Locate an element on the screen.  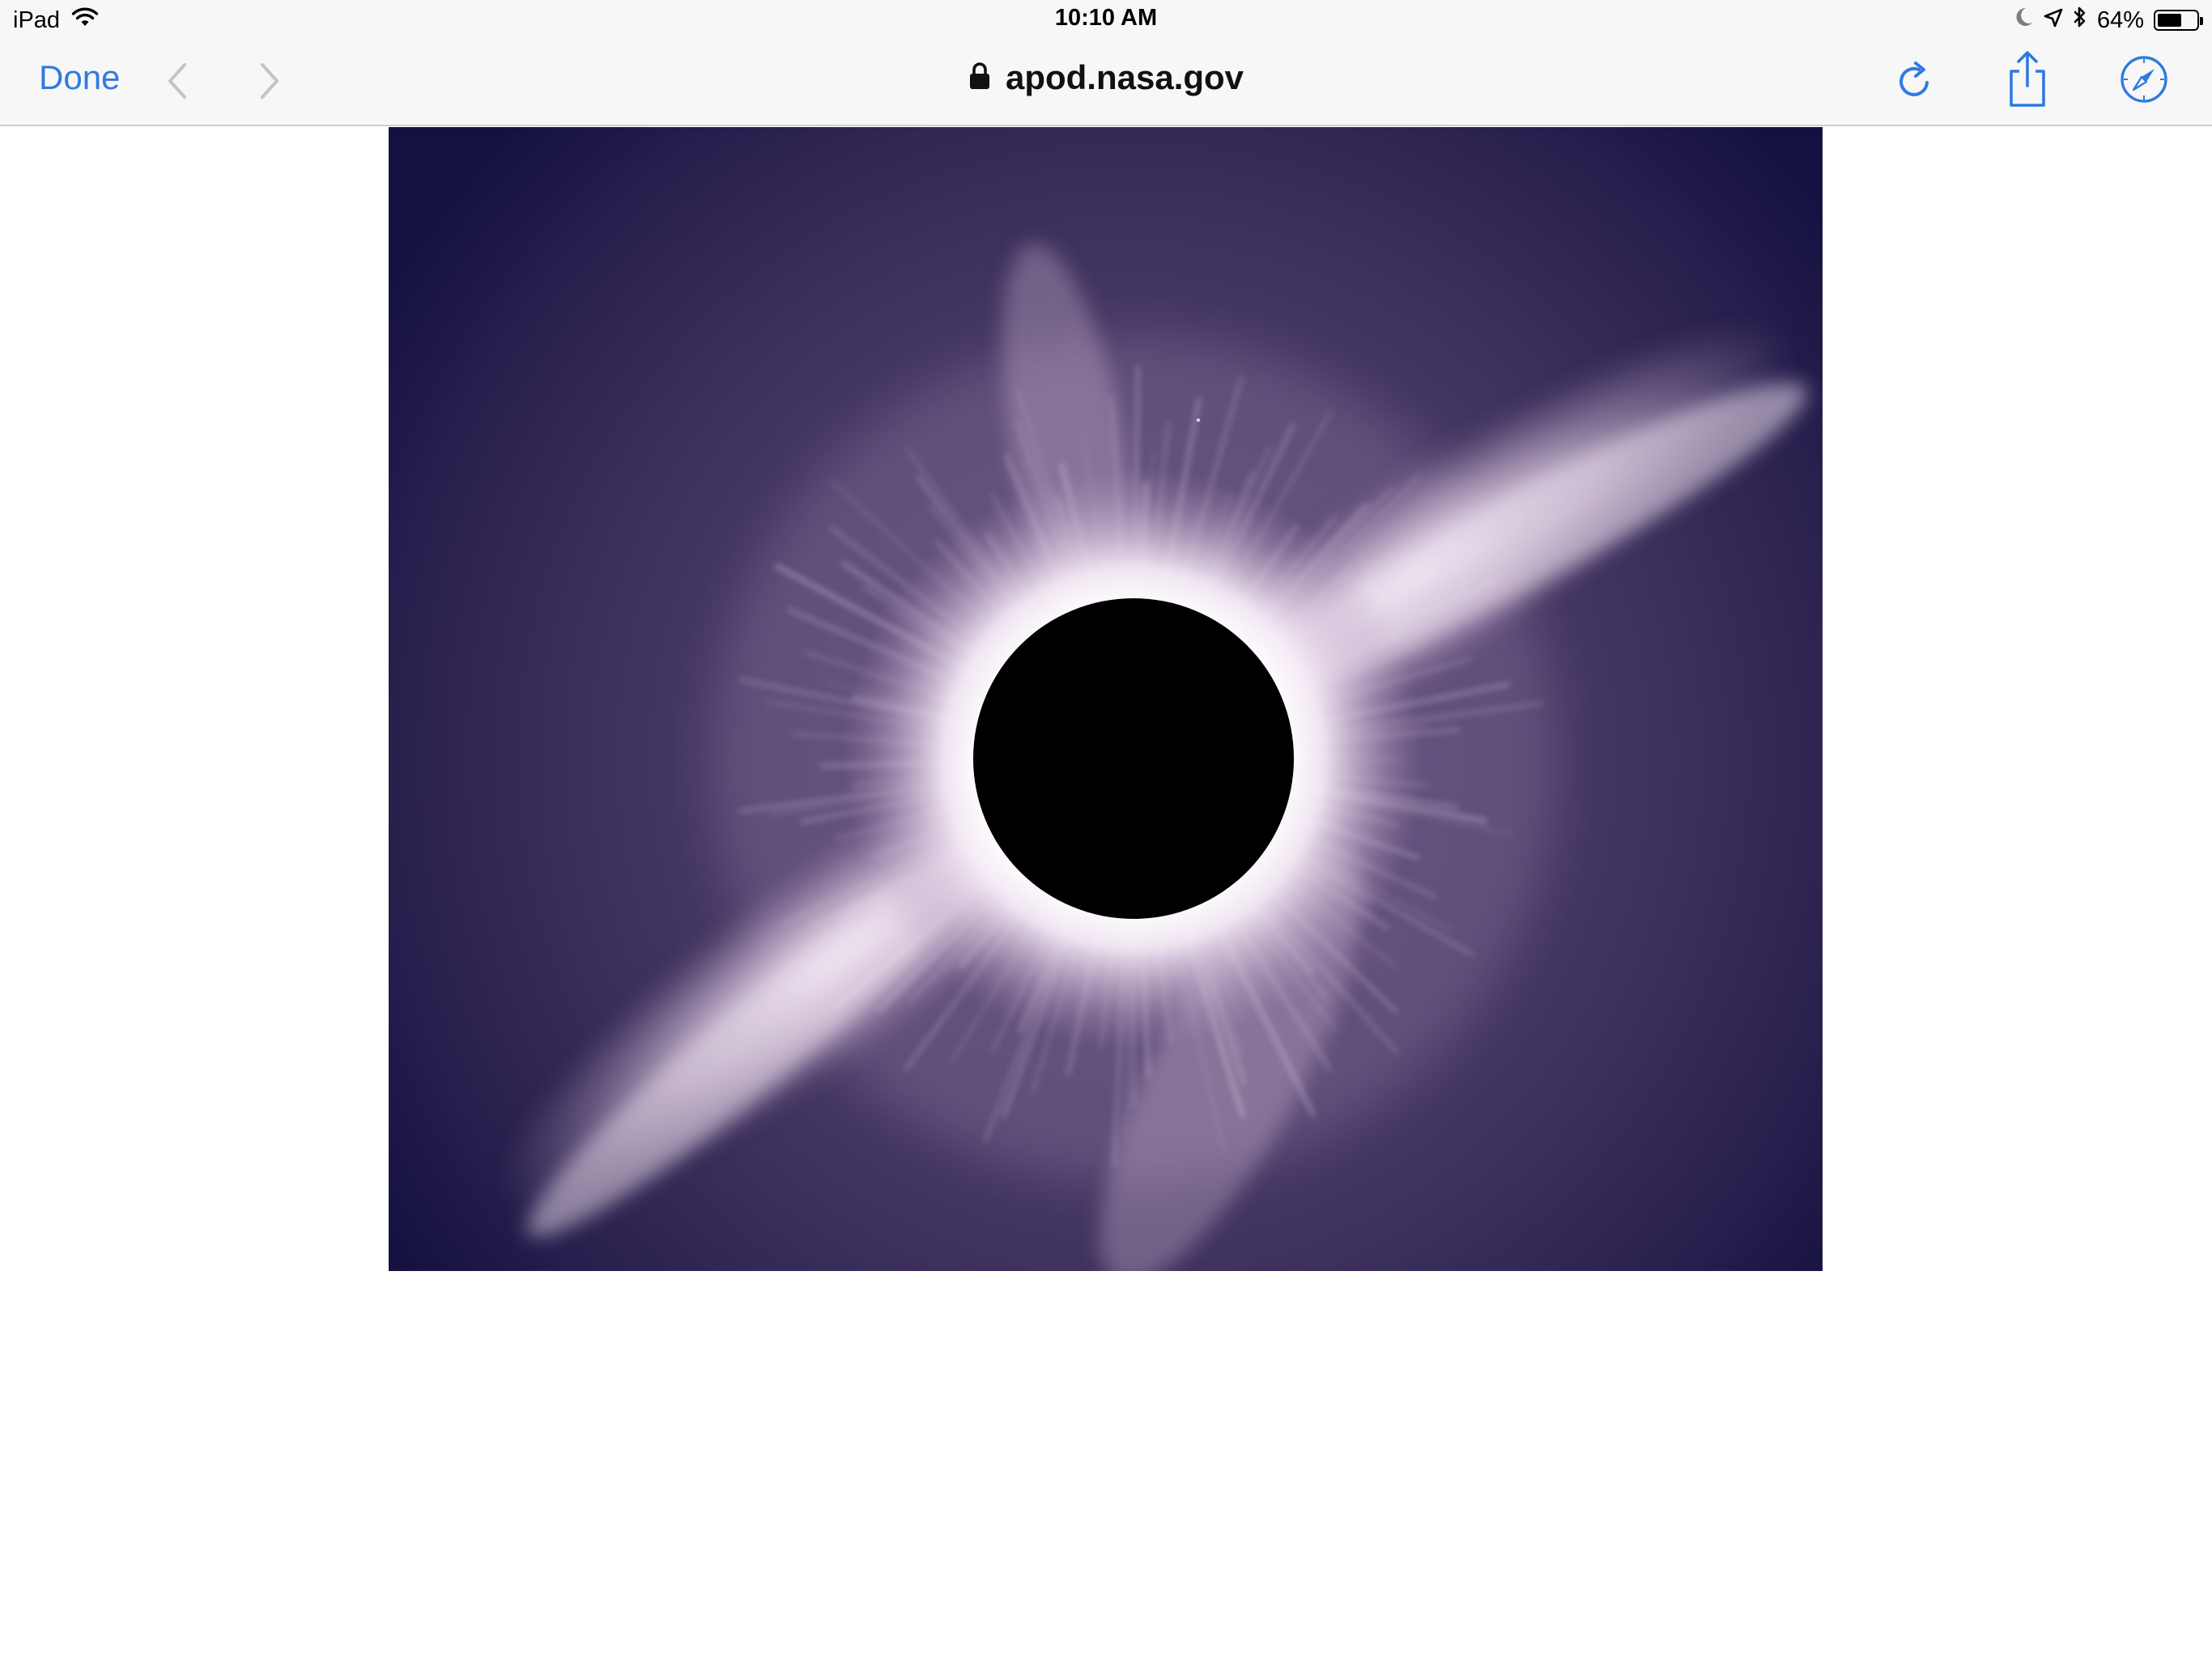
status-time: 10:10 AM is located at coordinates (1106, 18).